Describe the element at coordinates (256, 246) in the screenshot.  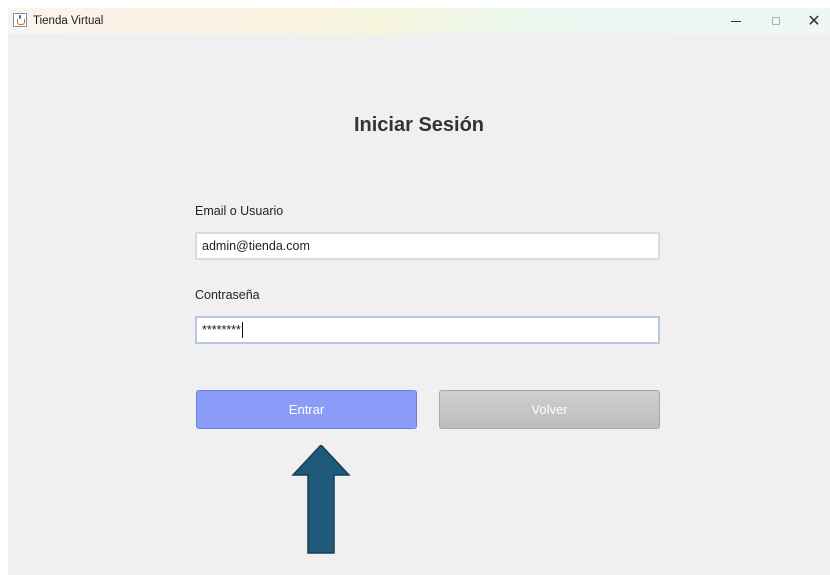
I see `email-value: admin@tienda.com` at that location.